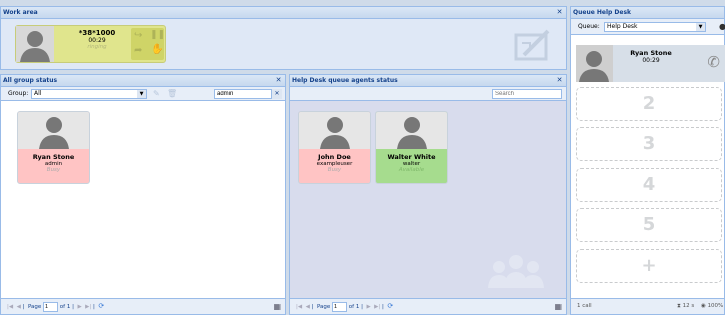  I want to click on agent-card: Walter White walter Available, so click(411, 147).